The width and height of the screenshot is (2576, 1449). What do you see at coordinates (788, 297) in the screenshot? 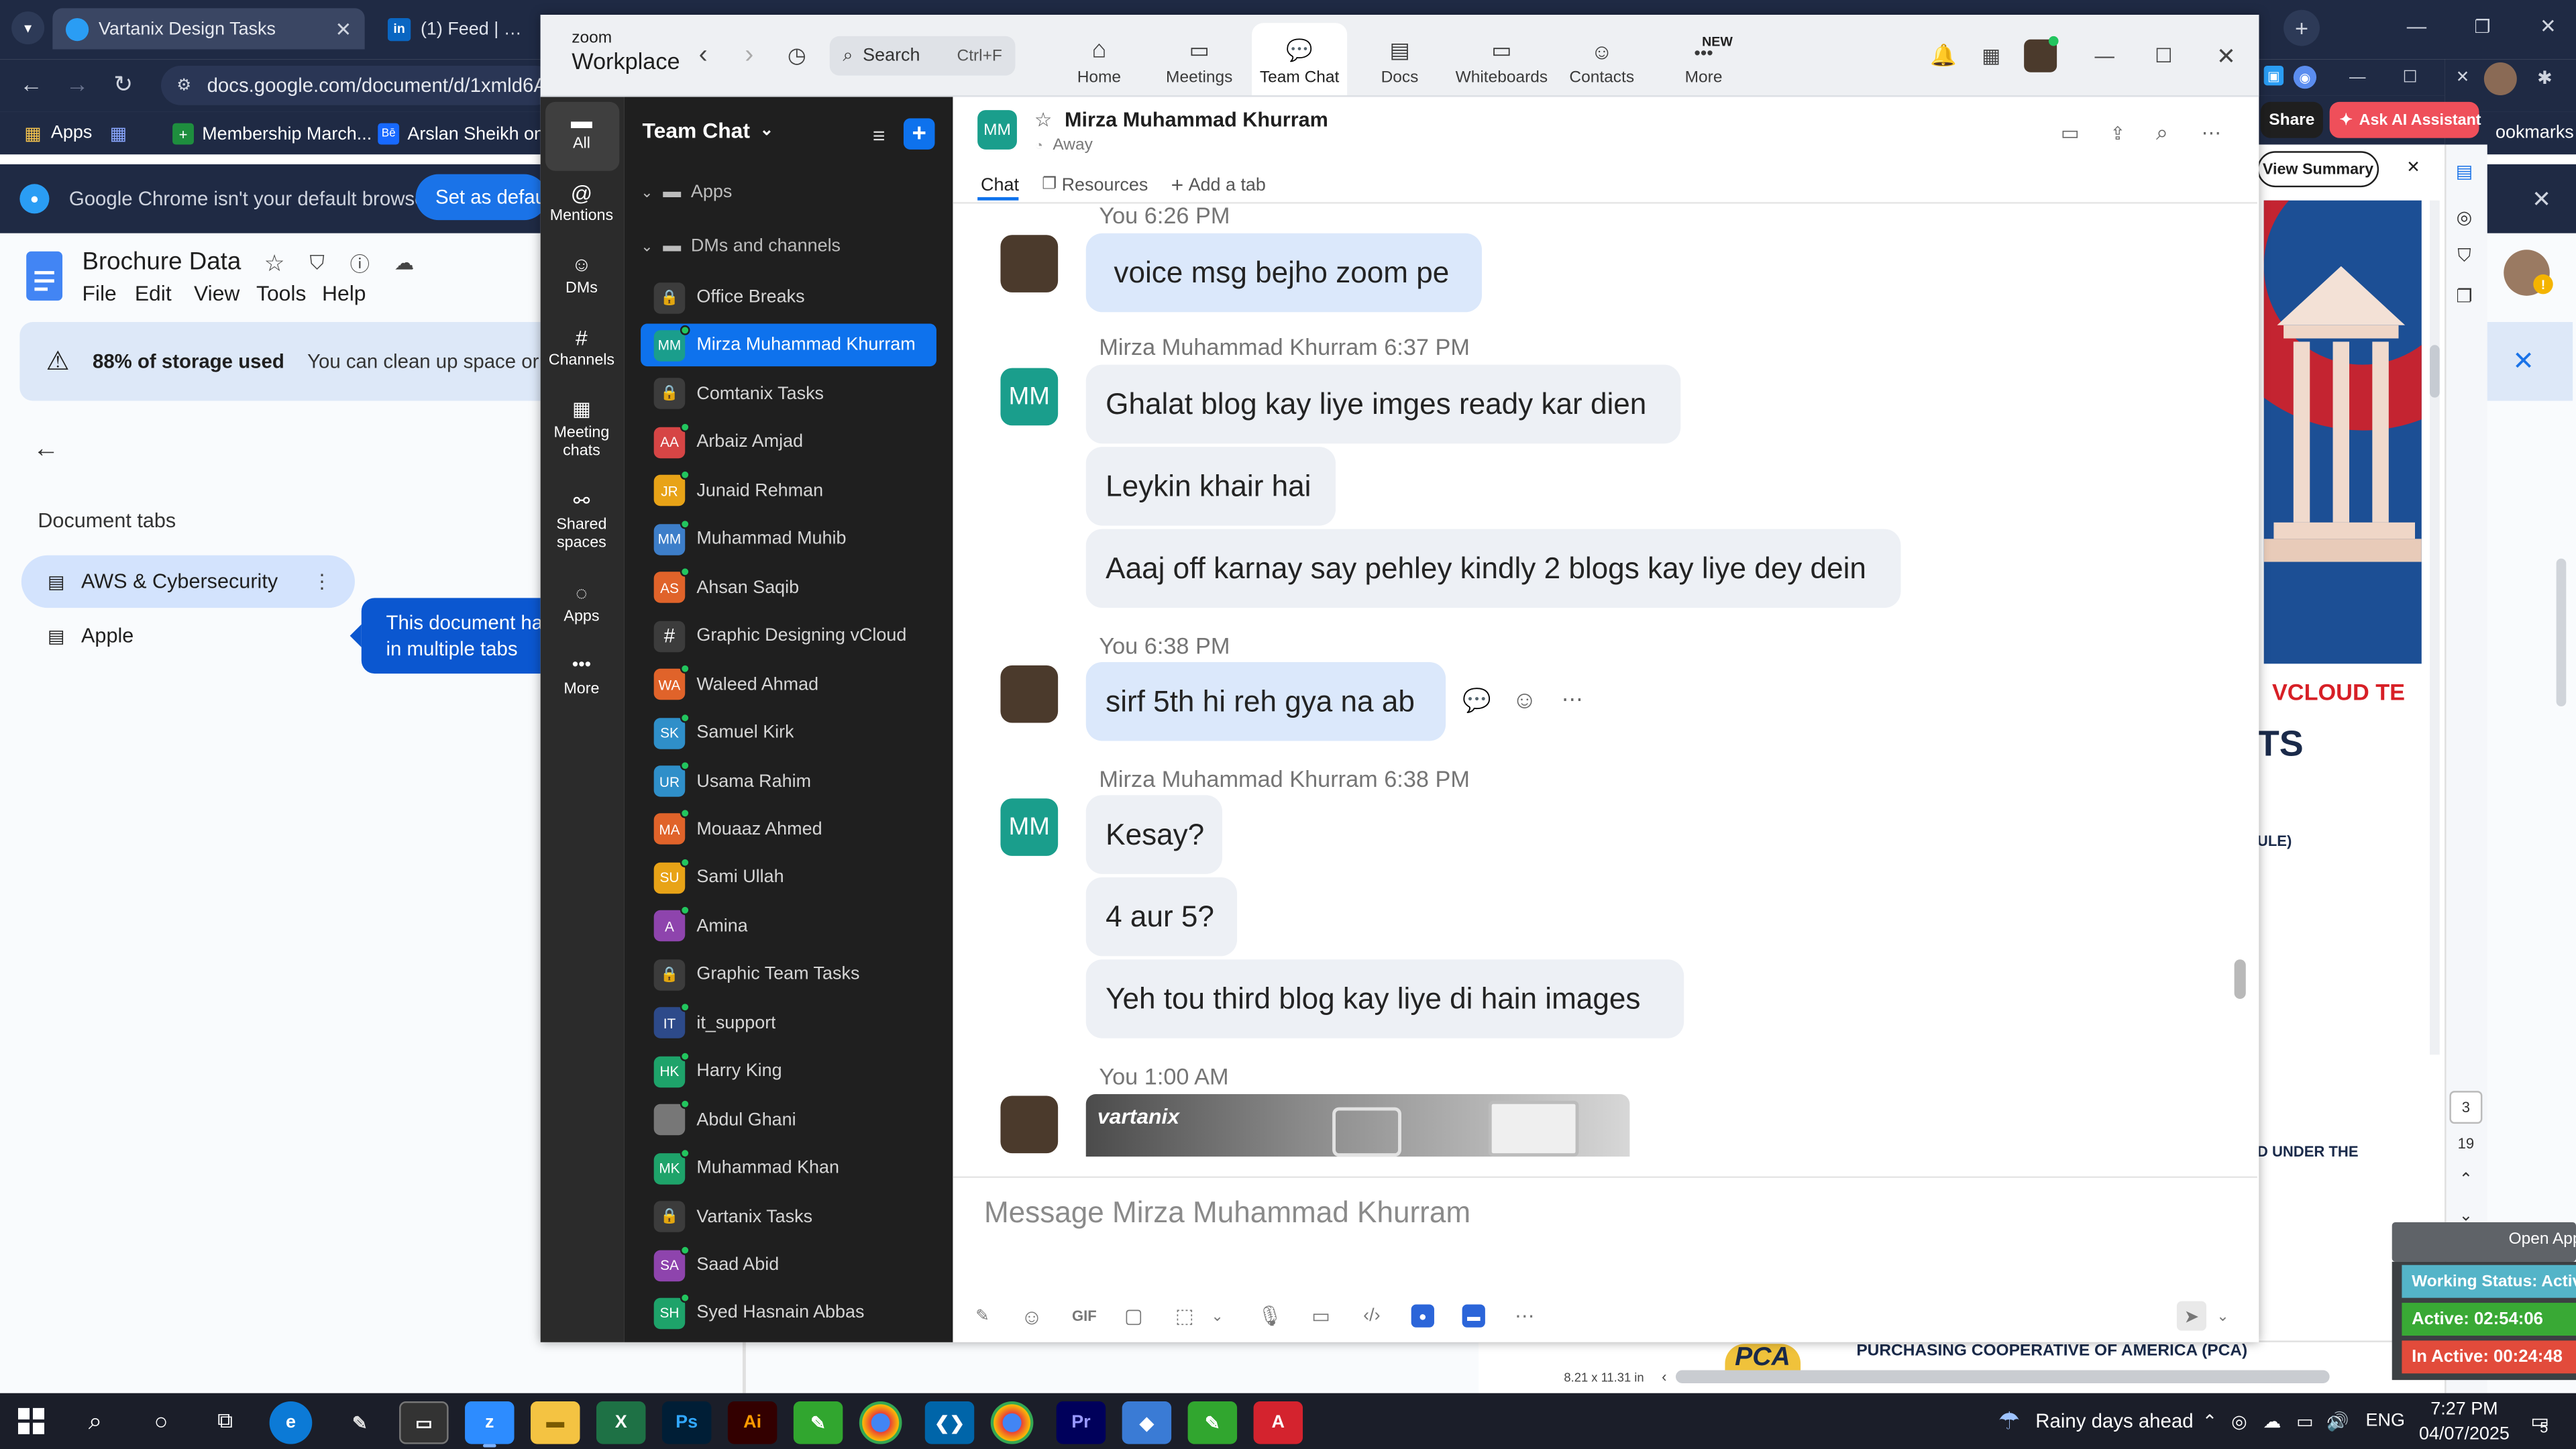
I see `channel-item: 🔒 Office Breaks` at bounding box center [788, 297].